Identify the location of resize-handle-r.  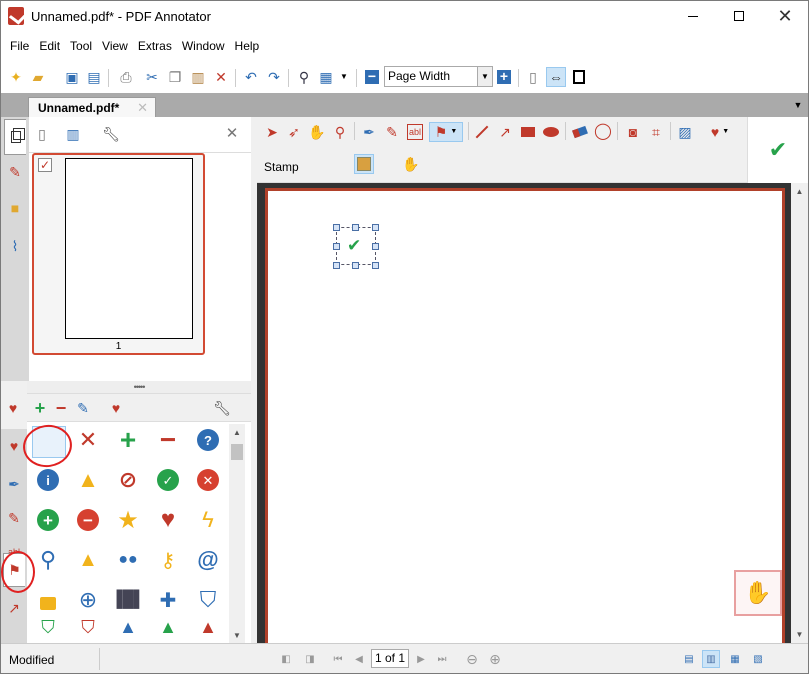
(375, 246).